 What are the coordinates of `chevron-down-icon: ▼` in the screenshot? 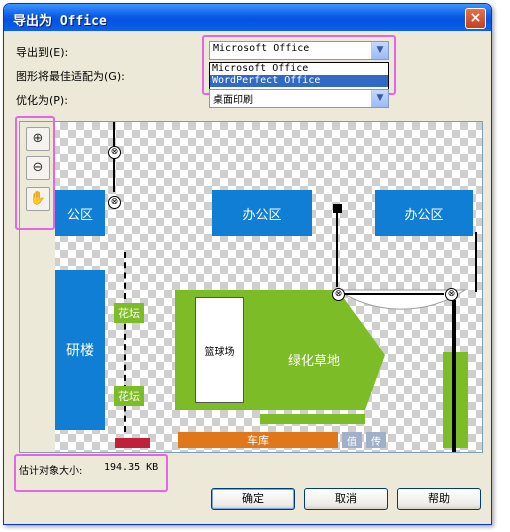 It's located at (379, 98).